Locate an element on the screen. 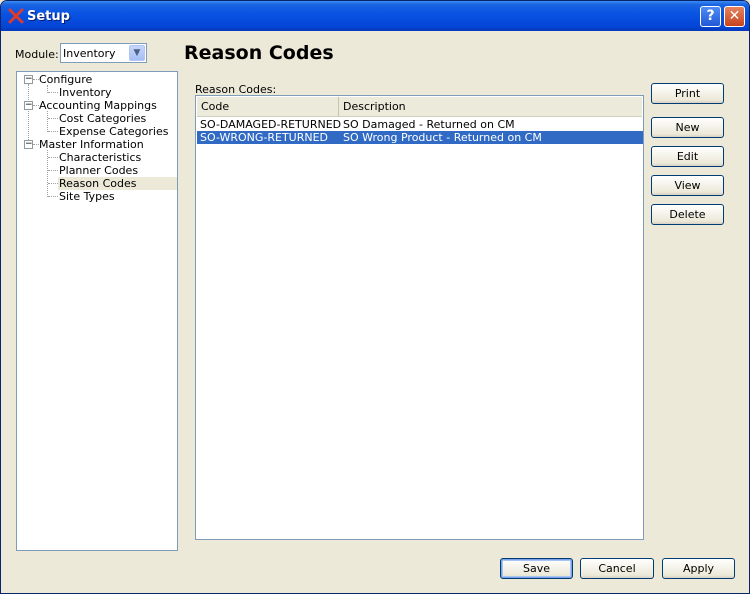 This screenshot has height=594, width=750. view-button: View is located at coordinates (687, 185).